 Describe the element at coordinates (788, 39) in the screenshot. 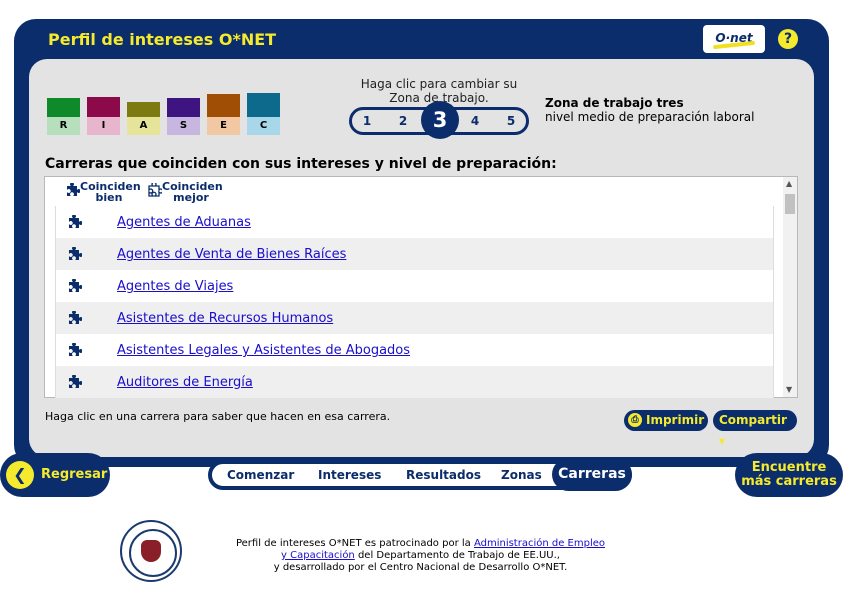

I see `help-icon: ?` at that location.